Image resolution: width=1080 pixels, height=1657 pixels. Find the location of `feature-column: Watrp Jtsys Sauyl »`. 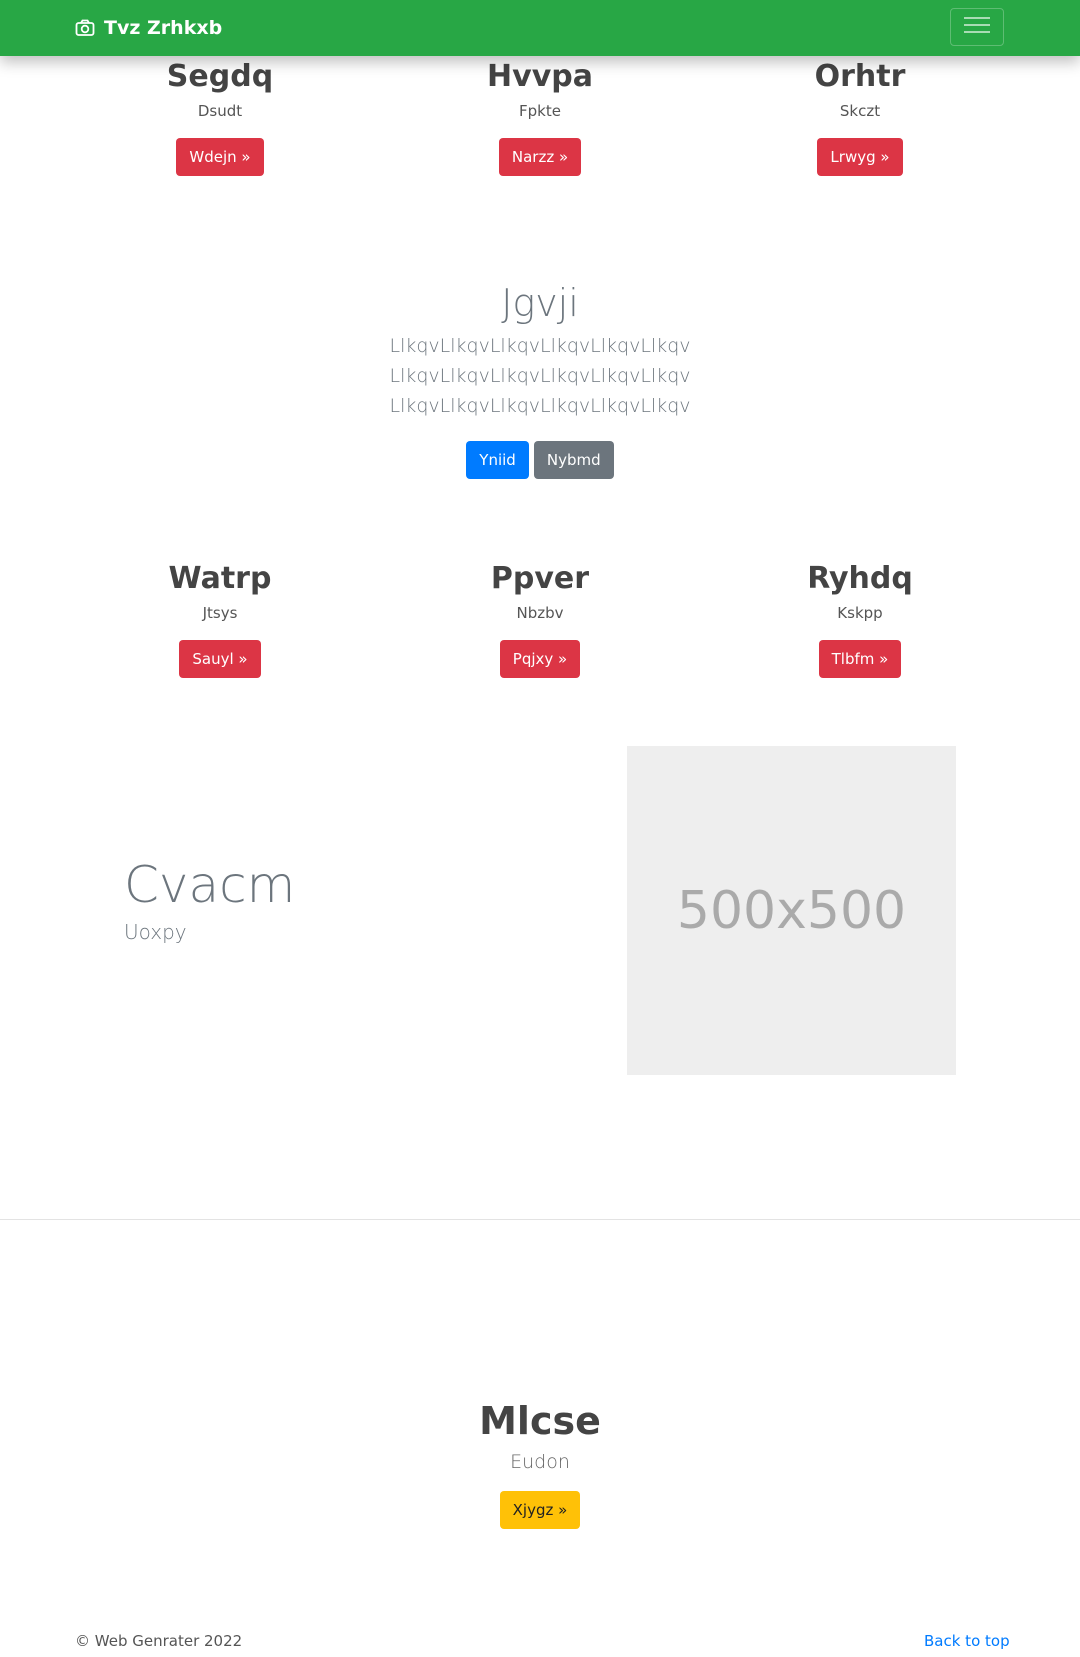

feature-column: Watrp Jtsys Sauyl » is located at coordinates (220, 618).